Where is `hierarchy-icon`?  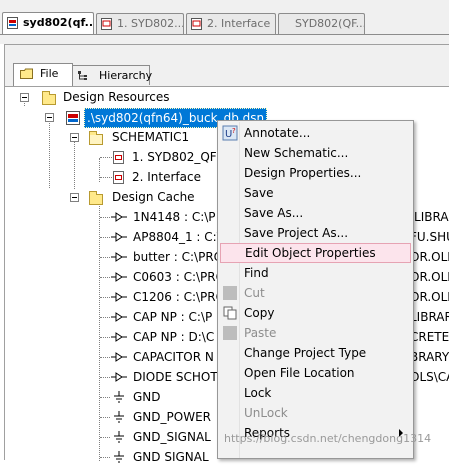 hierarchy-icon is located at coordinates (82, 75).